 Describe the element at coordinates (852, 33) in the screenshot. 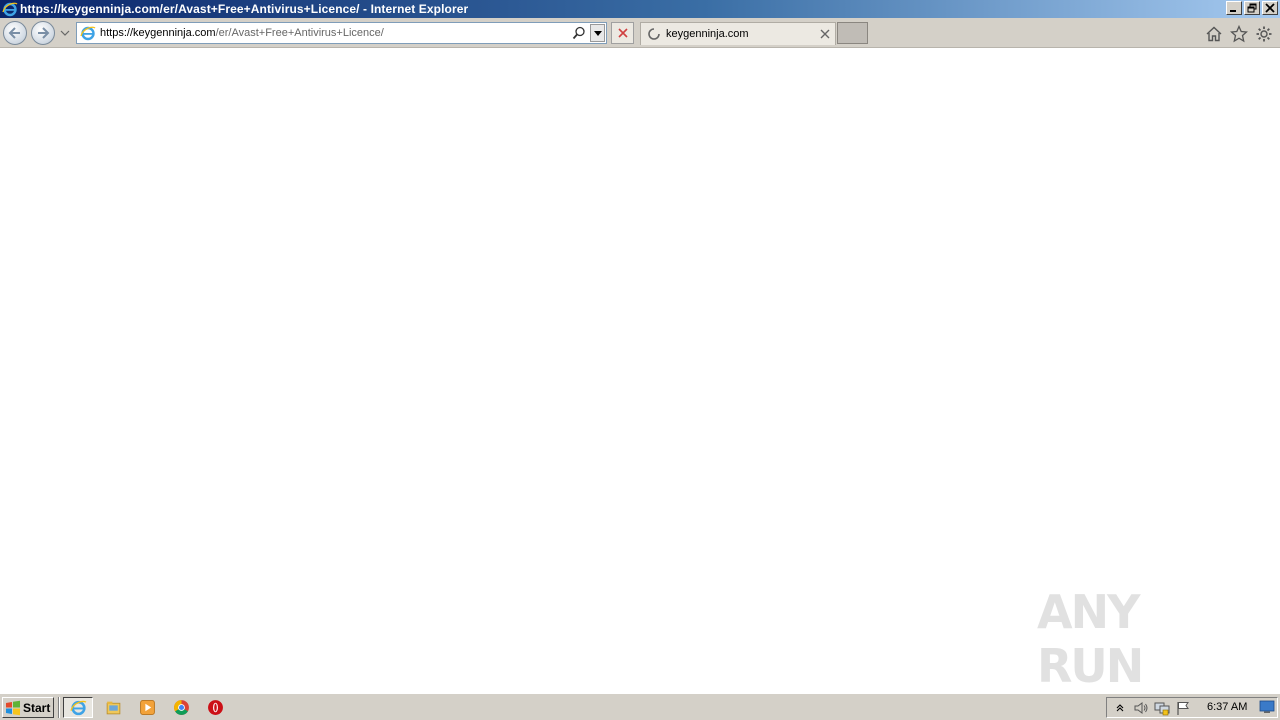

I see `new-tab-button` at that location.